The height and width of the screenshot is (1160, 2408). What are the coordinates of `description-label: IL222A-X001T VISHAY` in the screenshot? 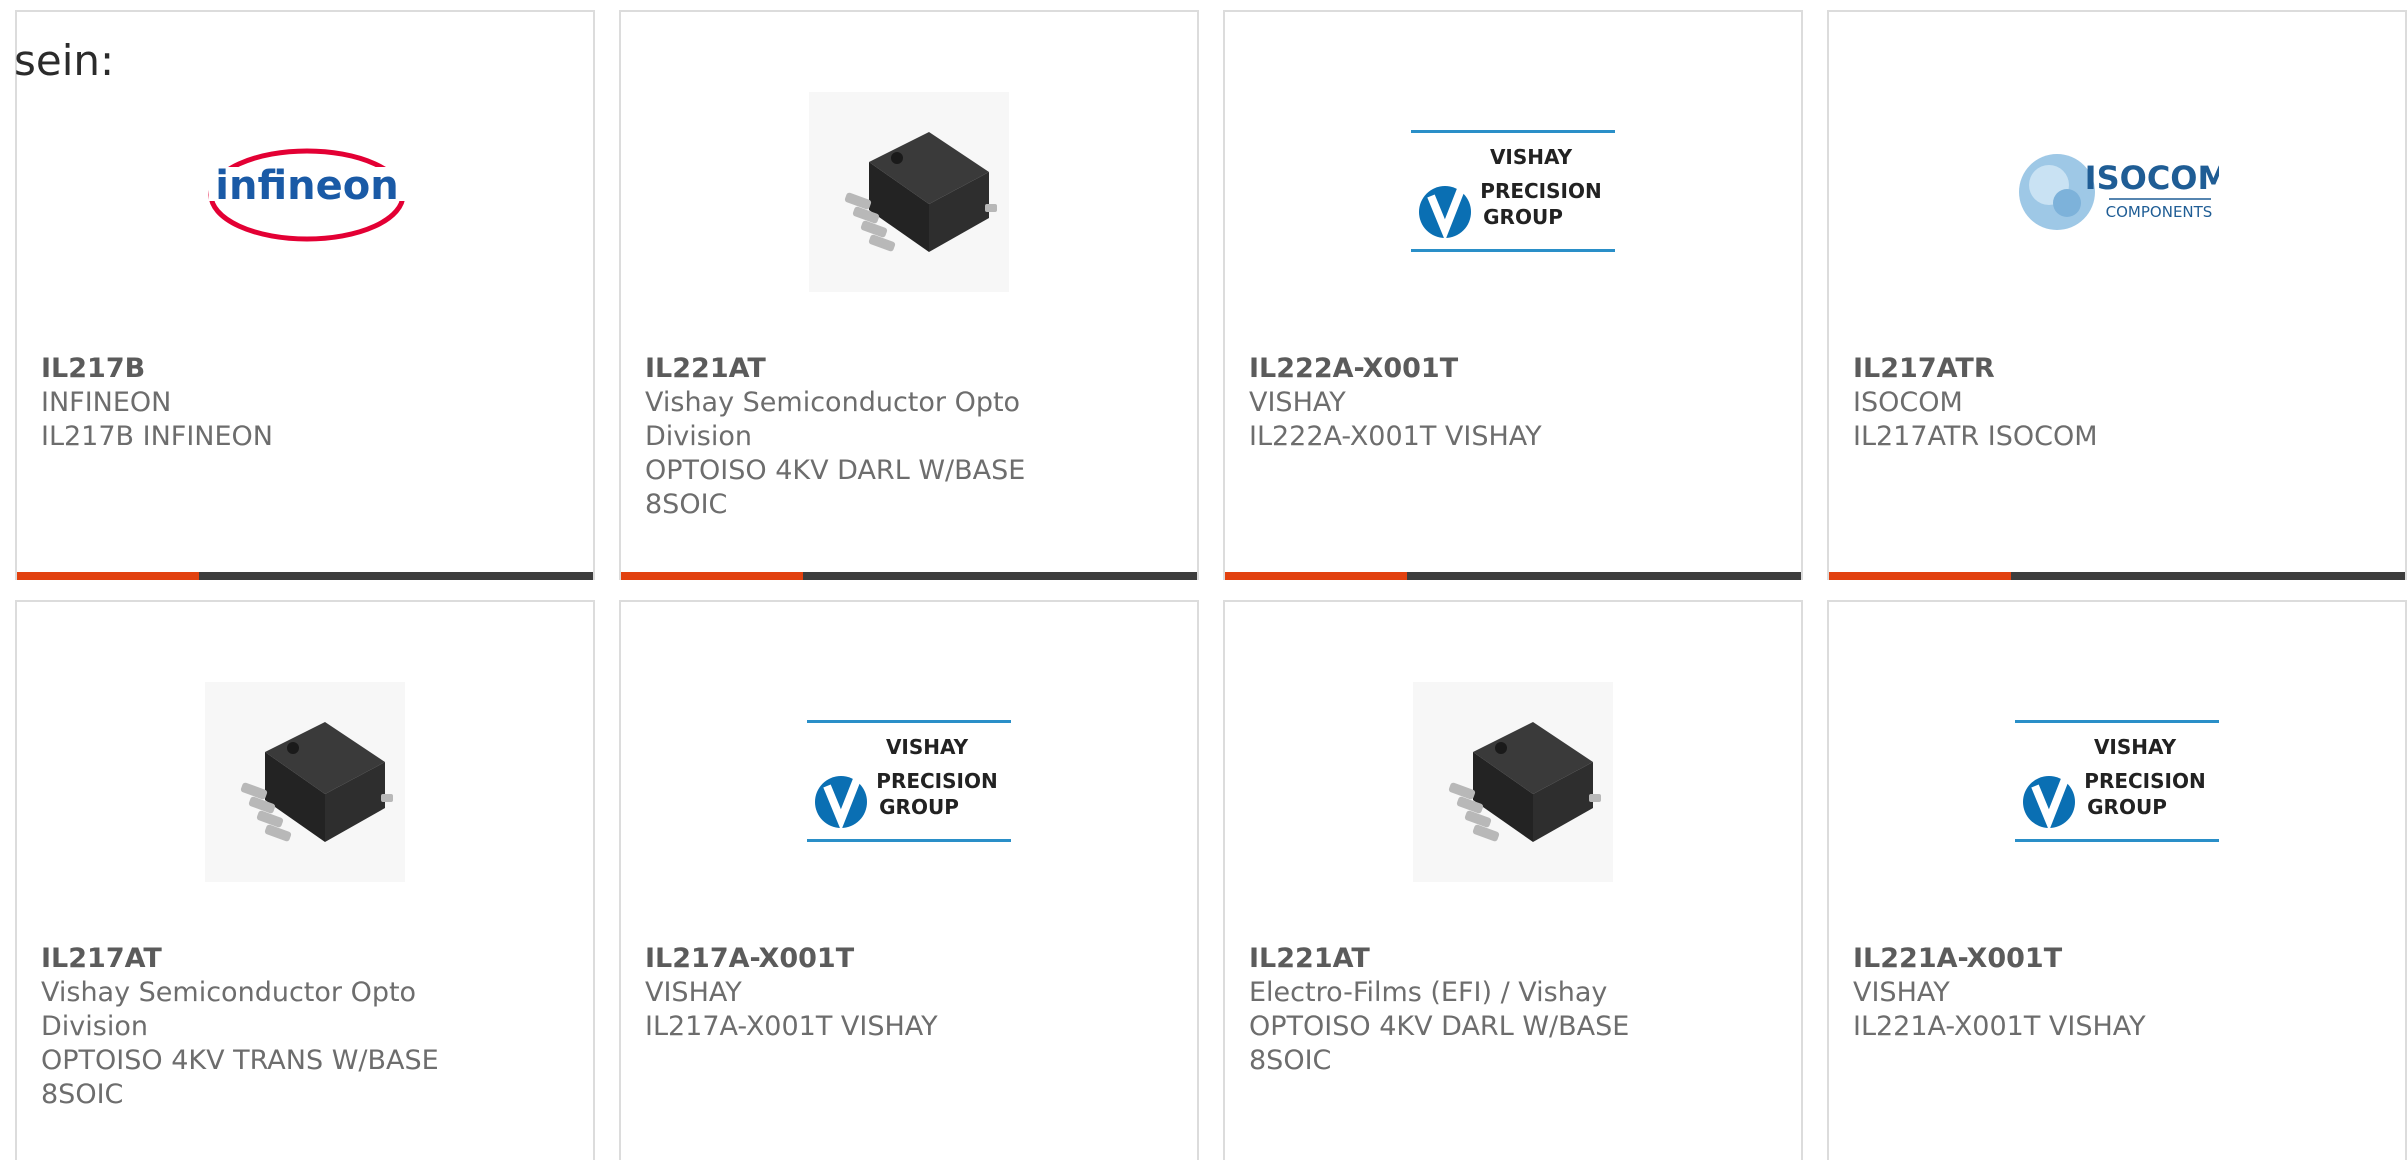 It's located at (1395, 436).